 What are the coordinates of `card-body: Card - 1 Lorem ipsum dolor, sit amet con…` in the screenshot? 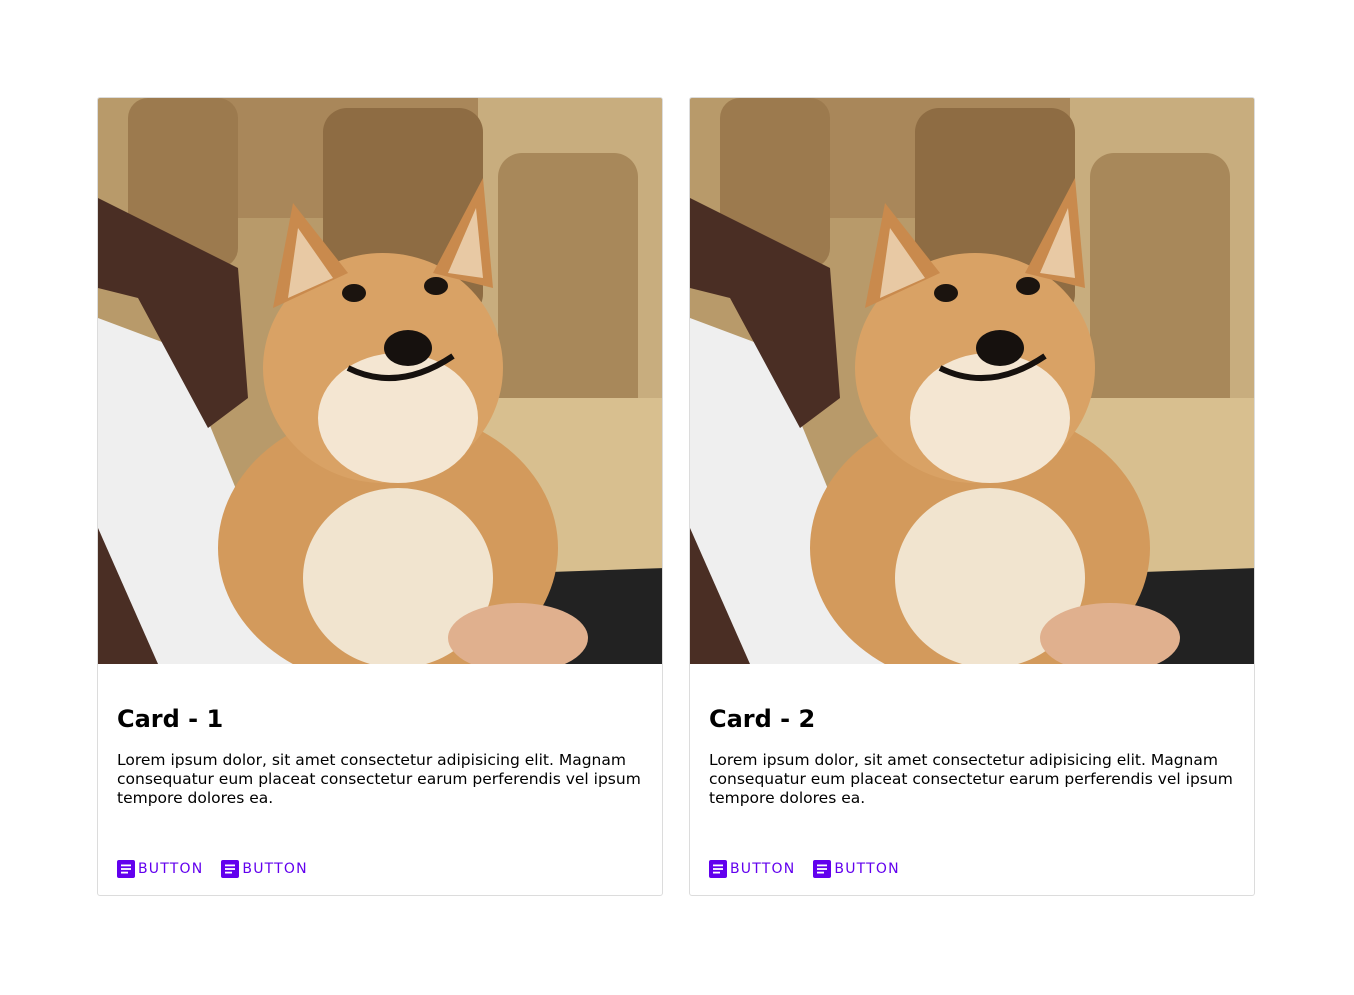 It's located at (381, 755).